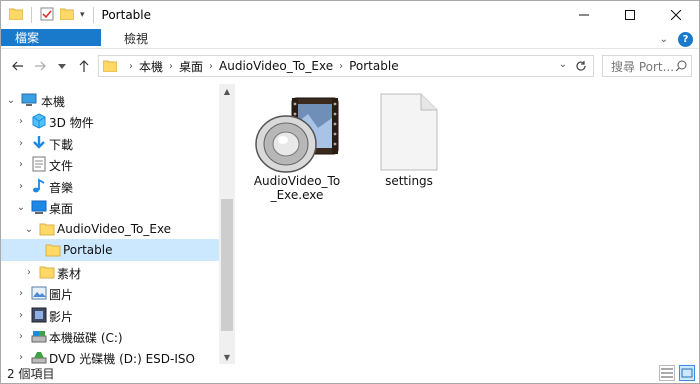 The image size is (700, 384). I want to click on maximize-button, so click(630, 15).